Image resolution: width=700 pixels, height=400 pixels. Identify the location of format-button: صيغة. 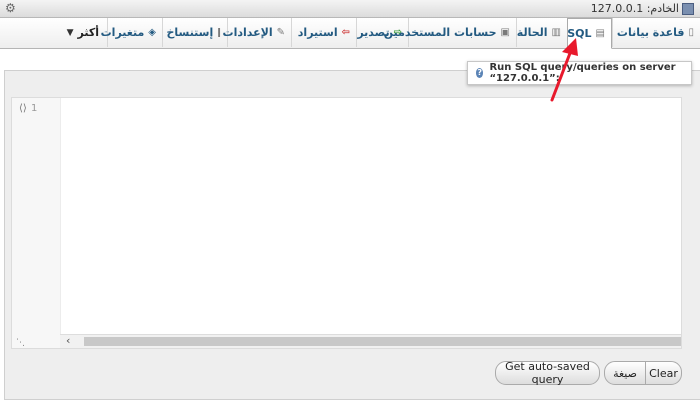
(625, 373).